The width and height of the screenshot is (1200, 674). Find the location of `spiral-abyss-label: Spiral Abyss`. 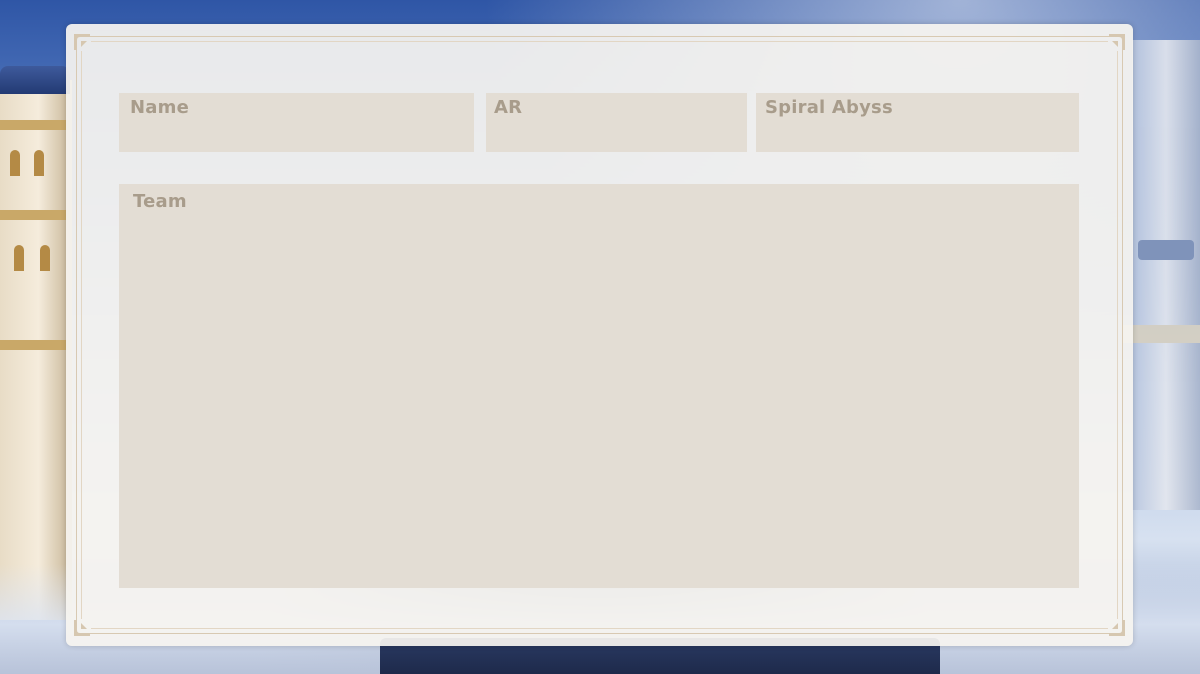

spiral-abyss-label: Spiral Abyss is located at coordinates (829, 107).